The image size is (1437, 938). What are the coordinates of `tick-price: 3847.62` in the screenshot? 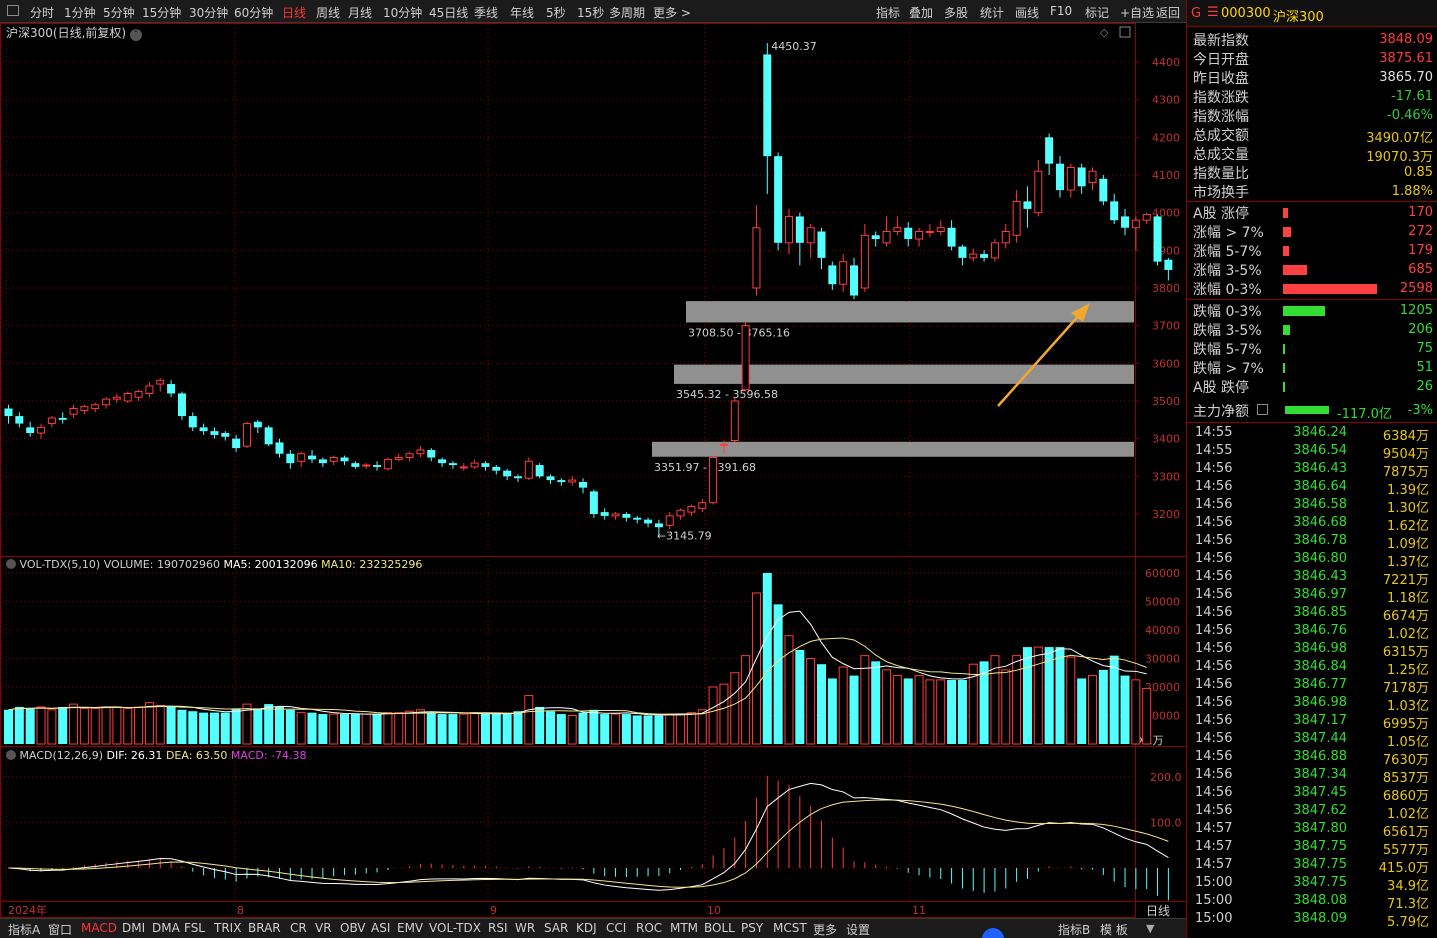 It's located at (1320, 810).